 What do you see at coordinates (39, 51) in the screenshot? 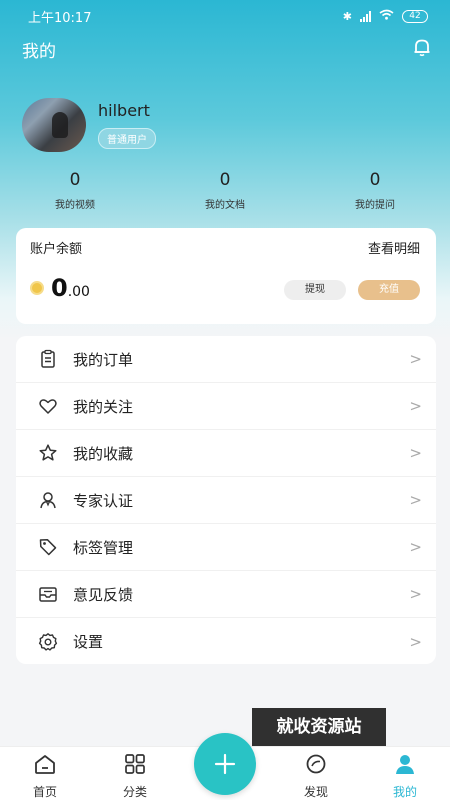
I see `page-title: 我的` at bounding box center [39, 51].